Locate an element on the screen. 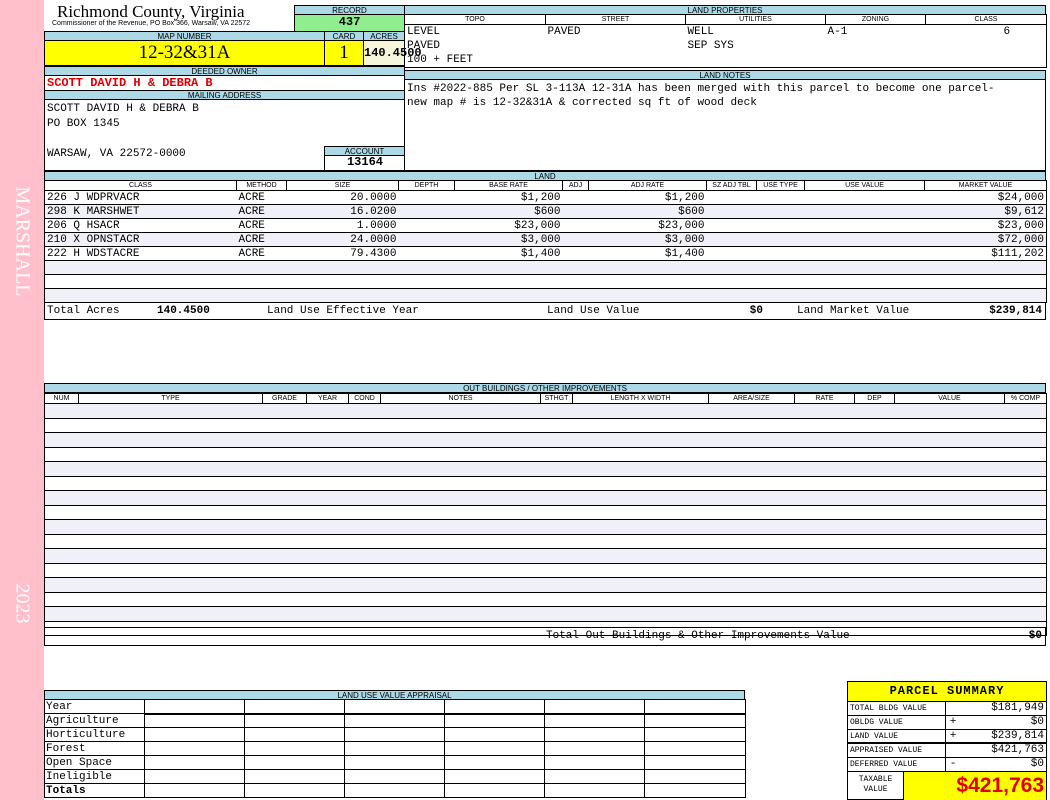 This screenshot has width=1050, height=800. deeded-owner-value: SCOTT DAVID H & DEBRA B is located at coordinates (224, 83).